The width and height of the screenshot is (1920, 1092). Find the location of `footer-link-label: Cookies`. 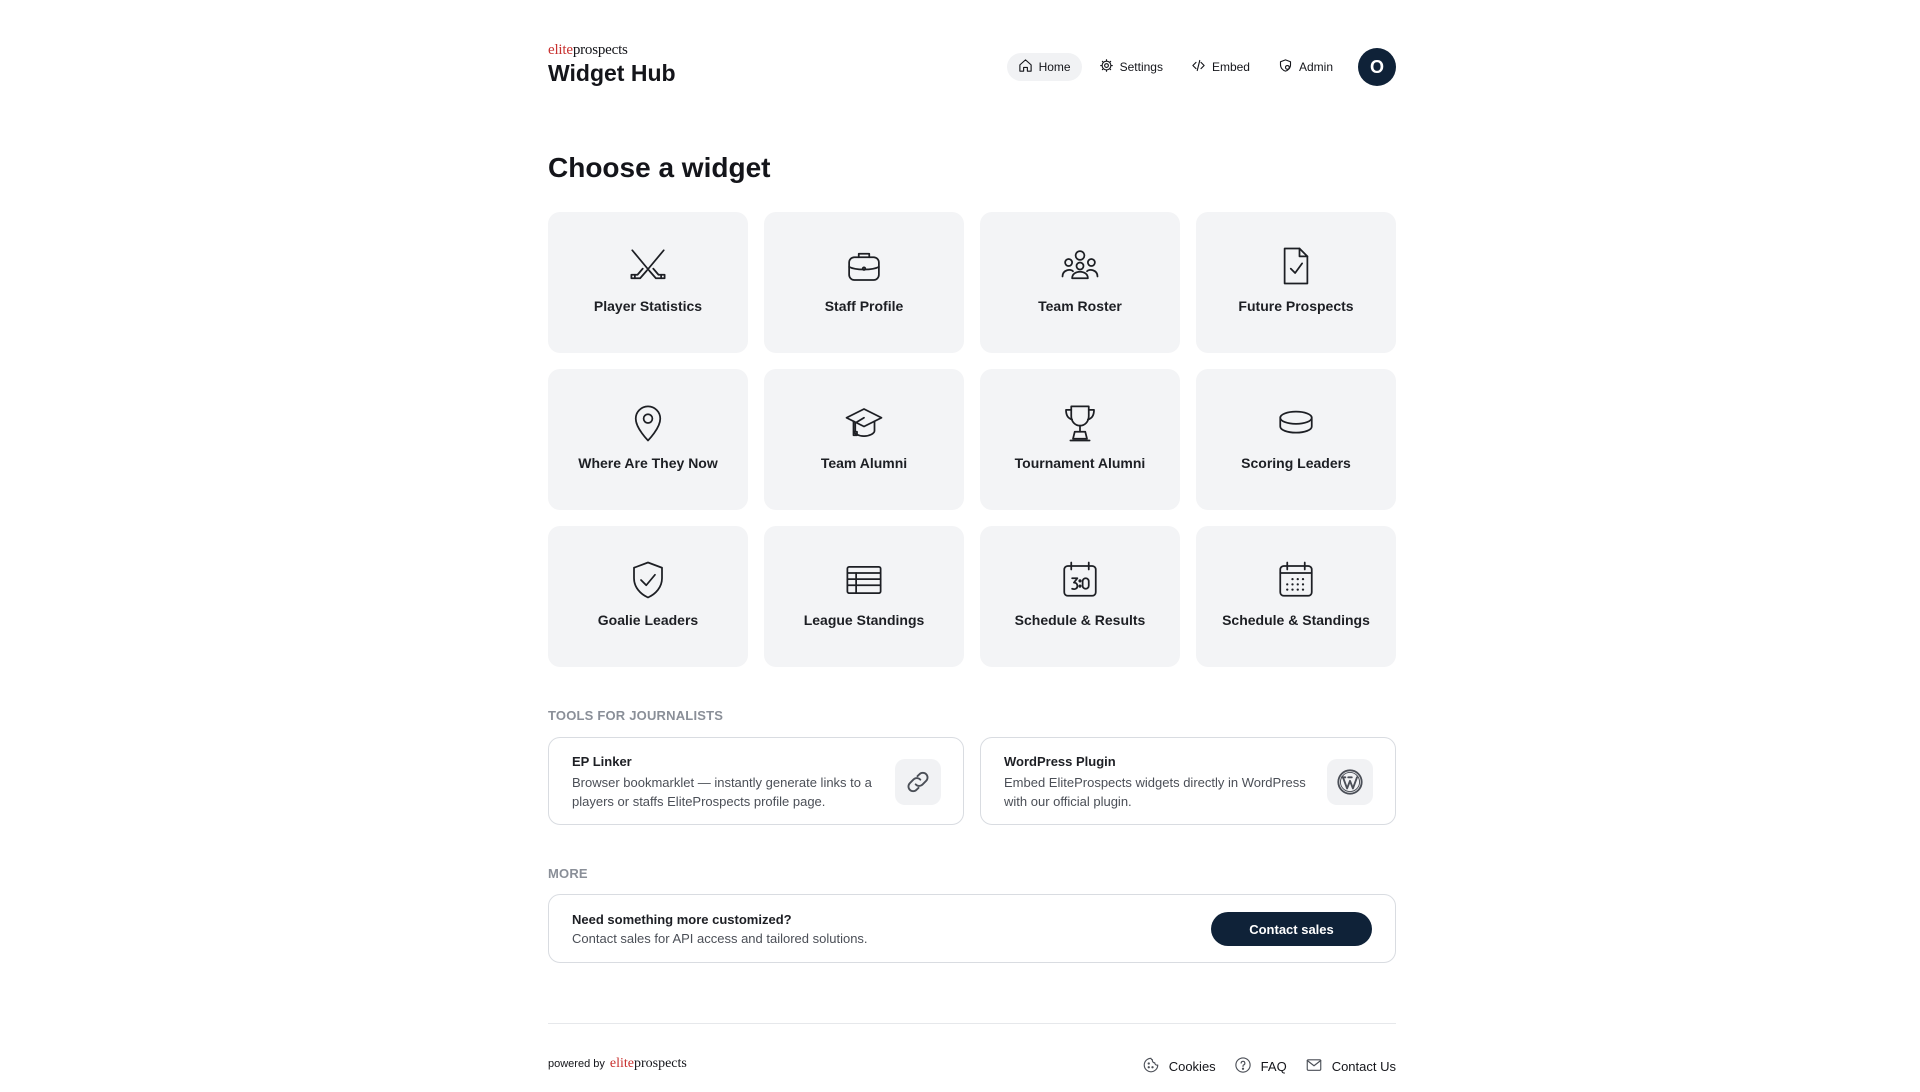

footer-link-label: Cookies is located at coordinates (1192, 1066).